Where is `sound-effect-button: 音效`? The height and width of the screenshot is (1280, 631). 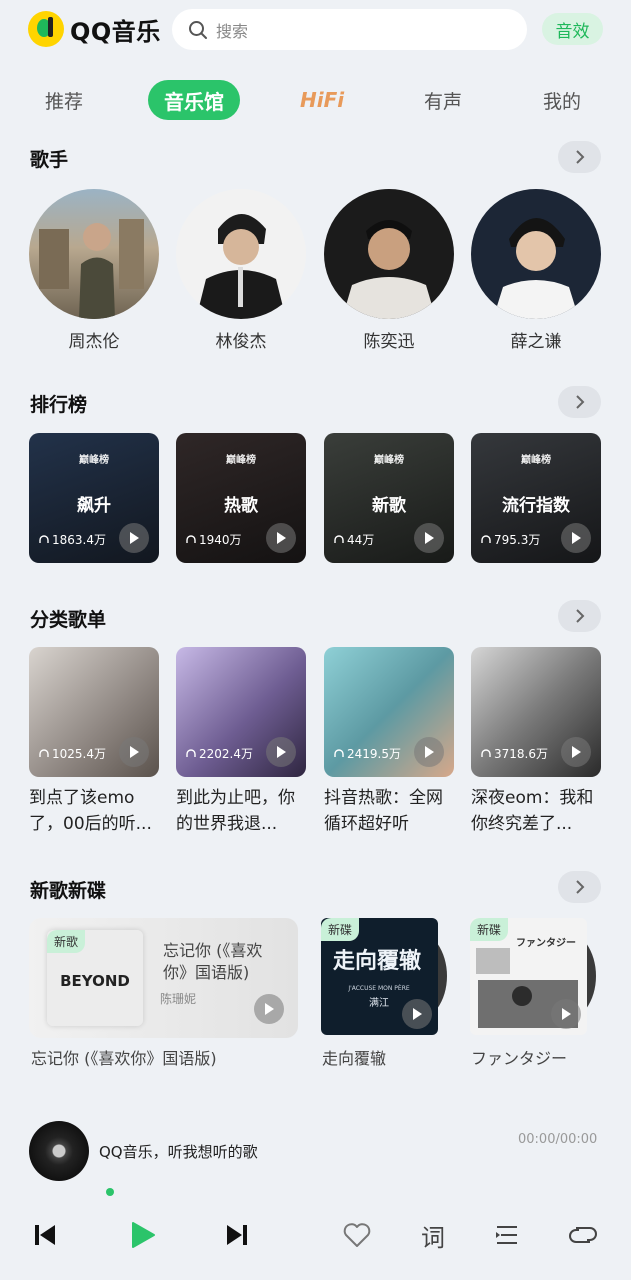 sound-effect-button: 音效 is located at coordinates (572, 29).